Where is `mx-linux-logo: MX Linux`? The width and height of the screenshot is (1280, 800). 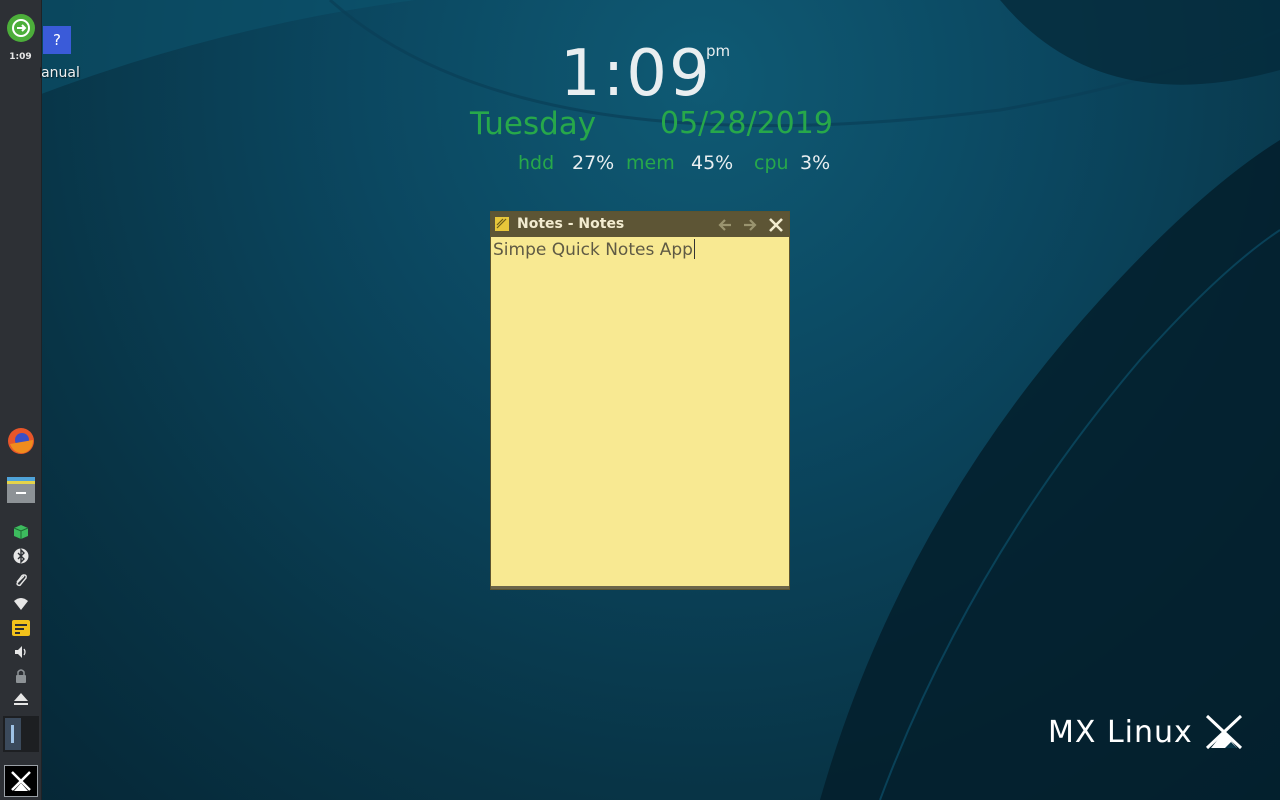
mx-linux-logo: MX Linux is located at coordinates (1147, 732).